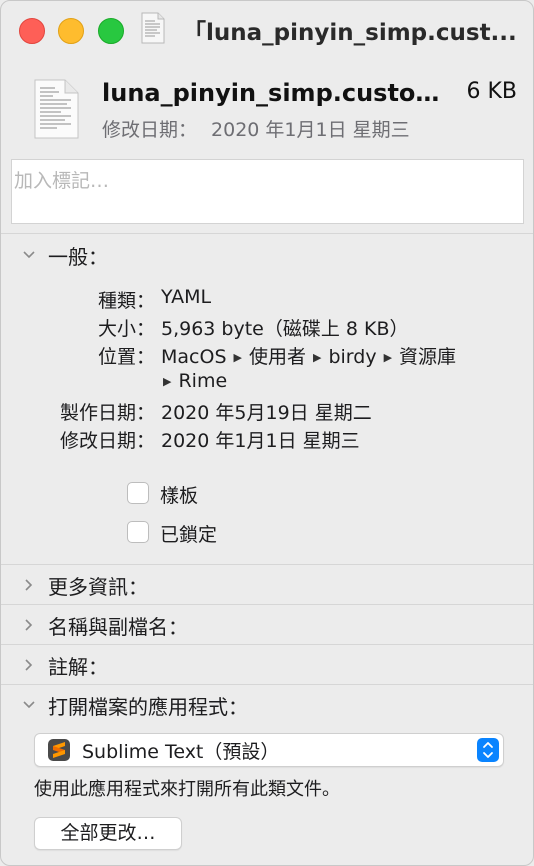  I want to click on path-segment: birdy, so click(352, 357).